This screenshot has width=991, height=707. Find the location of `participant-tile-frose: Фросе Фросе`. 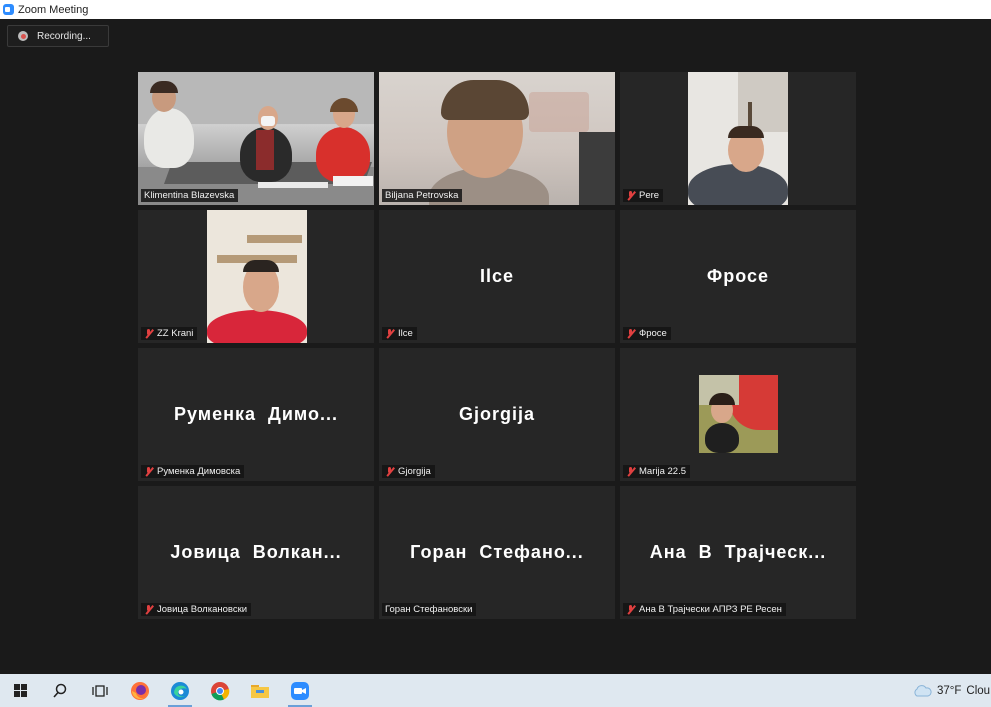

participant-tile-frose: Фросе Фросе is located at coordinates (738, 276).